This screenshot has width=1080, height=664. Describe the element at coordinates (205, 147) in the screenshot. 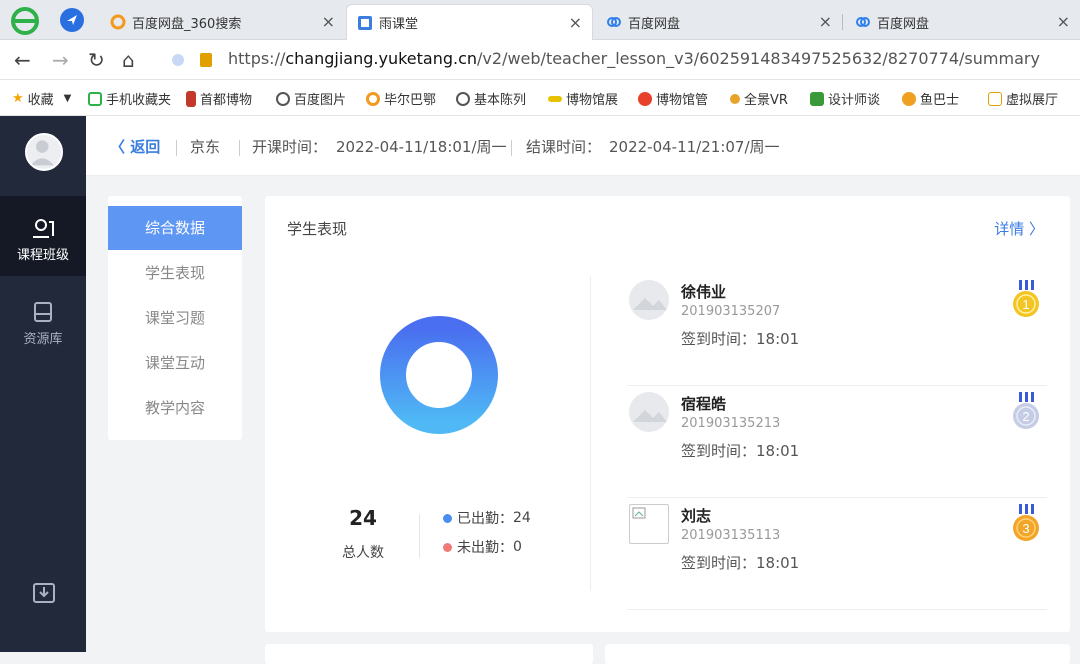

I see `class-name: 京东` at that location.